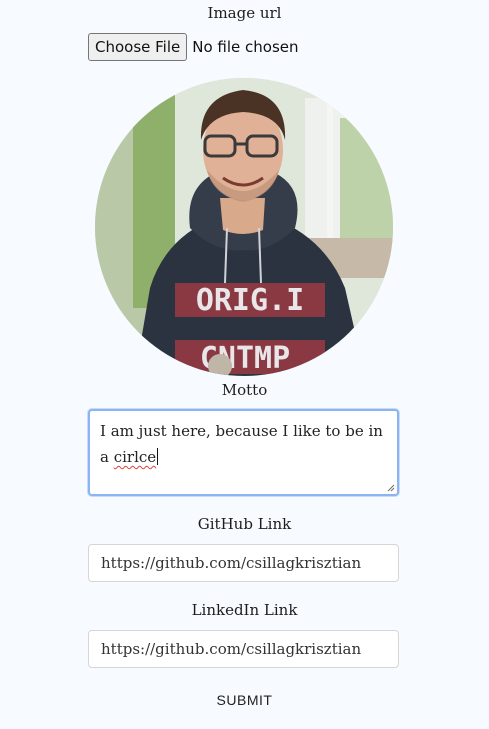 The width and height of the screenshot is (489, 729). I want to click on text-caret, so click(158, 456).